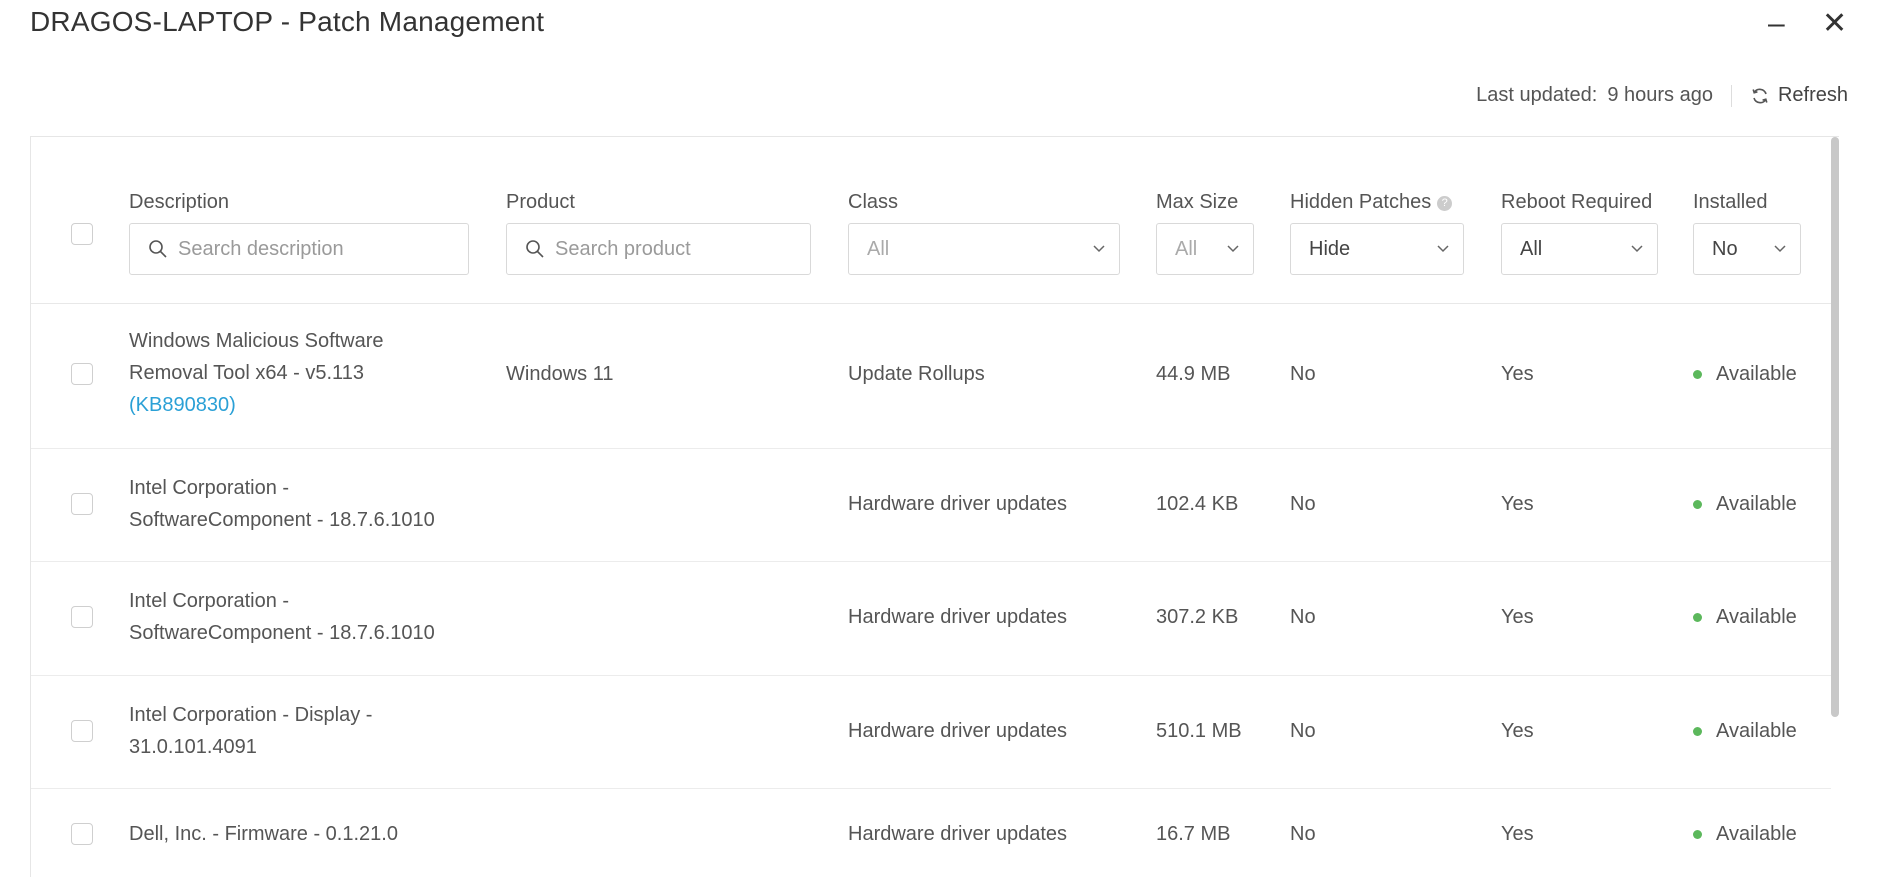 Image resolution: width=1878 pixels, height=878 pixels. What do you see at coordinates (1834, 24) in the screenshot?
I see `close-button: ✕` at bounding box center [1834, 24].